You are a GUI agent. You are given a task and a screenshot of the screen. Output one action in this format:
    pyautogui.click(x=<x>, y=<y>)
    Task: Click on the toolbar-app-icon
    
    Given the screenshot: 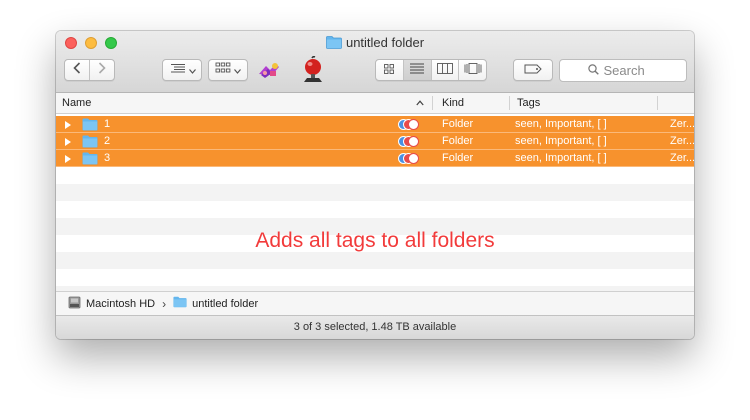 What is the action you would take?
    pyautogui.click(x=269, y=70)
    